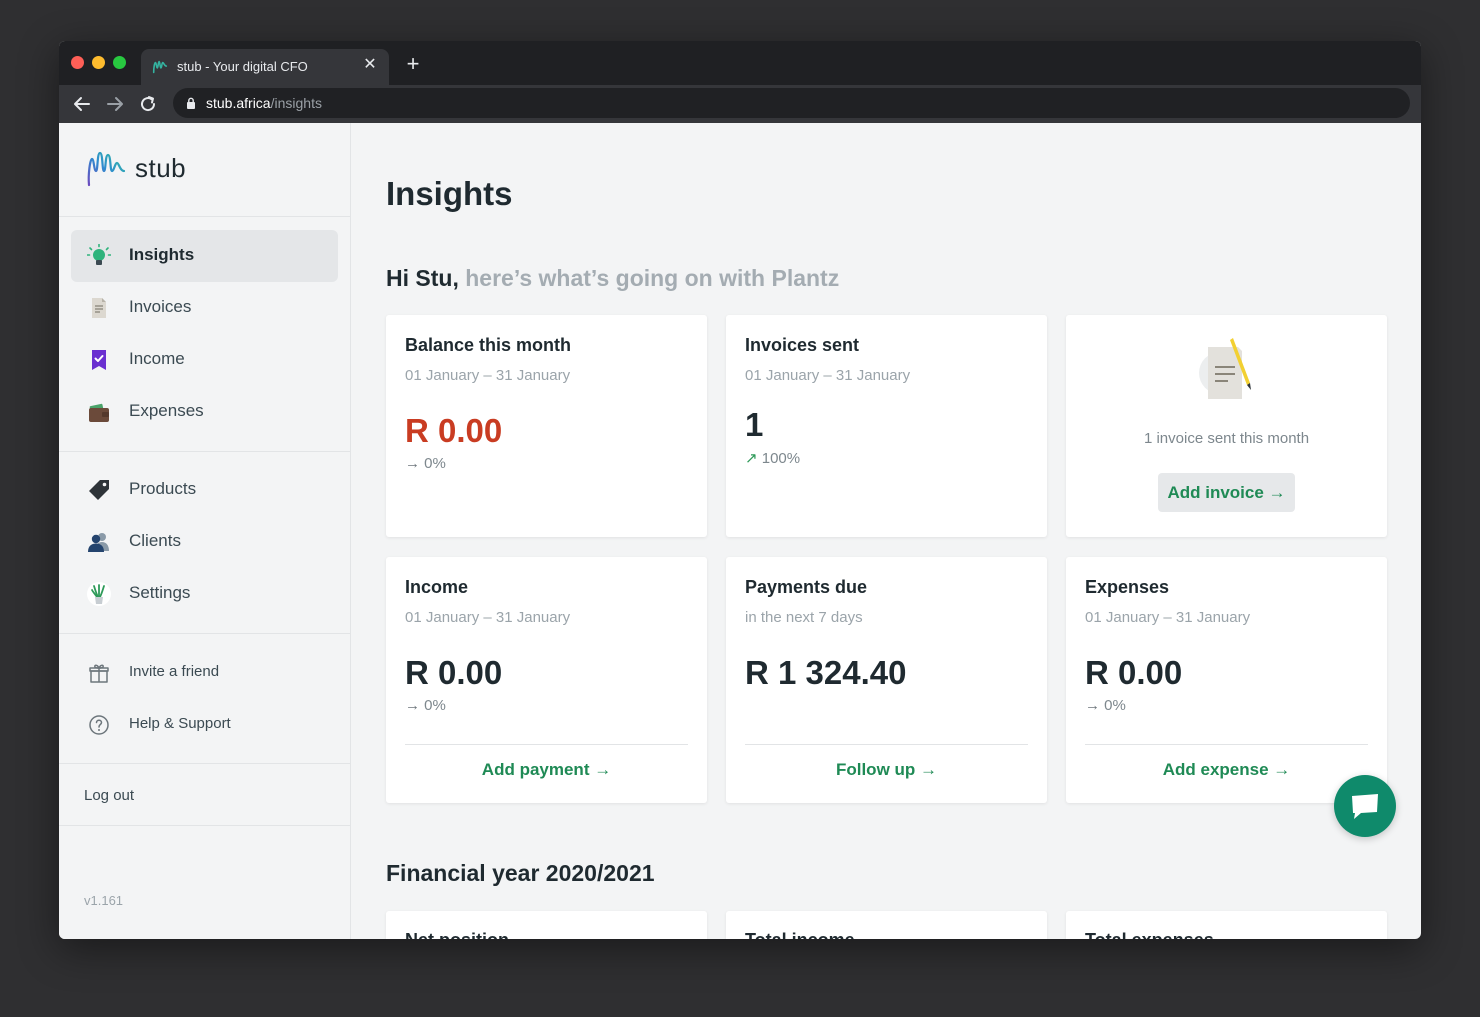 This screenshot has width=1480, height=1017. Describe the element at coordinates (160, 592) in the screenshot. I see `sidebar-item-label: Settings` at that location.